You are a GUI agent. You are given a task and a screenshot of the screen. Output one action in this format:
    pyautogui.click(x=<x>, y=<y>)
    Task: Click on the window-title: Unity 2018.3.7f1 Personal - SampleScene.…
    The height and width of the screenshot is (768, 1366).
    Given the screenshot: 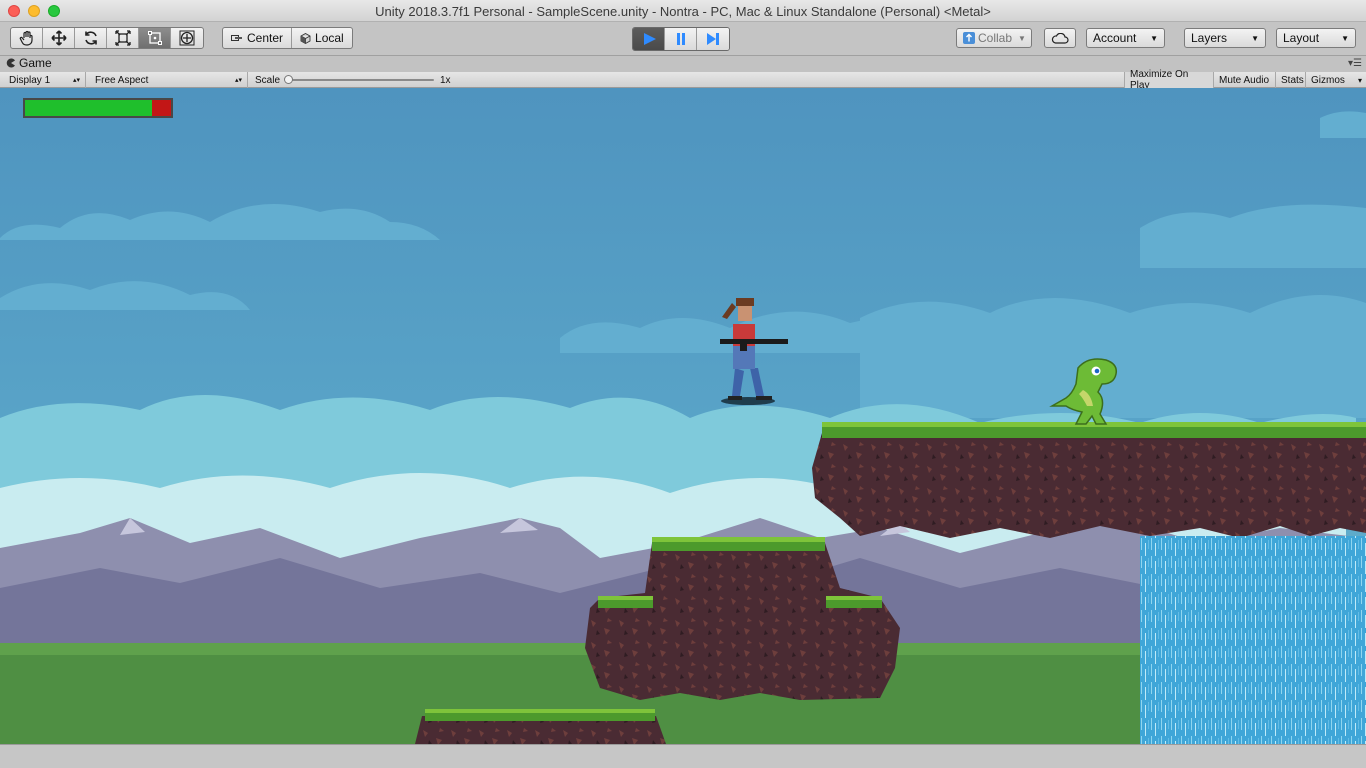 What is the action you would take?
    pyautogui.click(x=683, y=11)
    